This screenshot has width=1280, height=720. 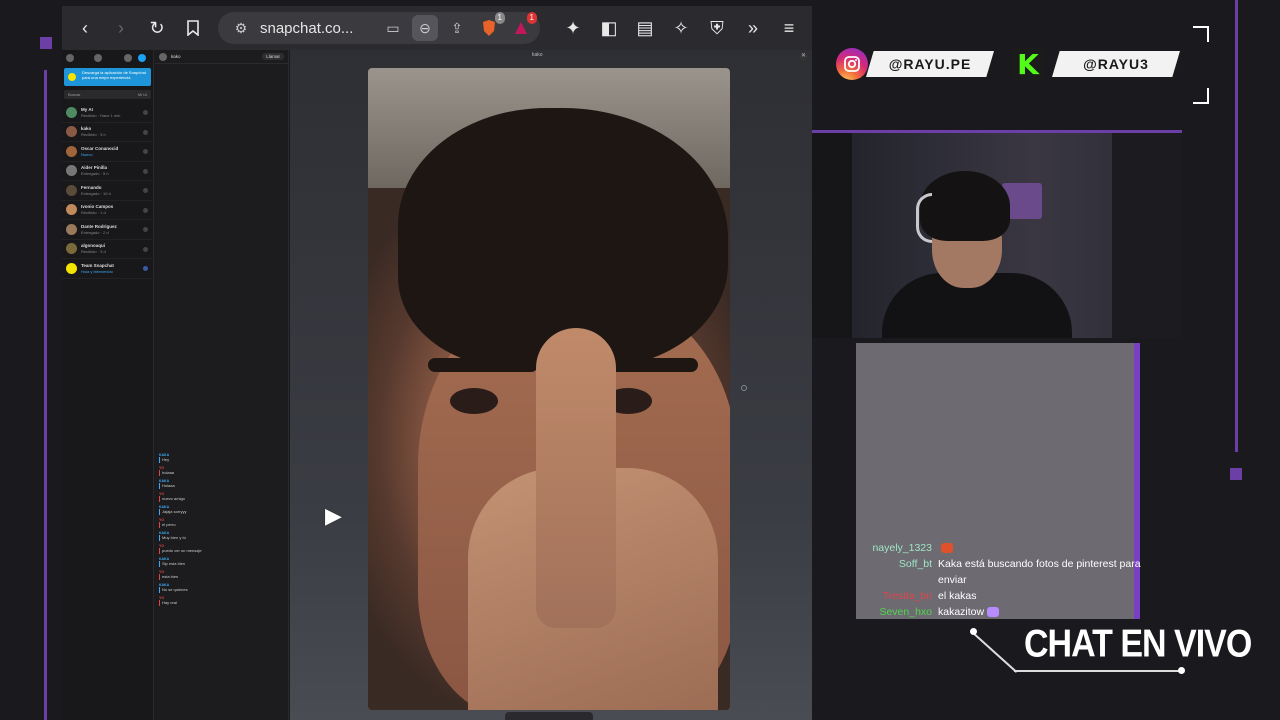 What do you see at coordinates (98, 58) in the screenshot?
I see `ghost-icon` at bounding box center [98, 58].